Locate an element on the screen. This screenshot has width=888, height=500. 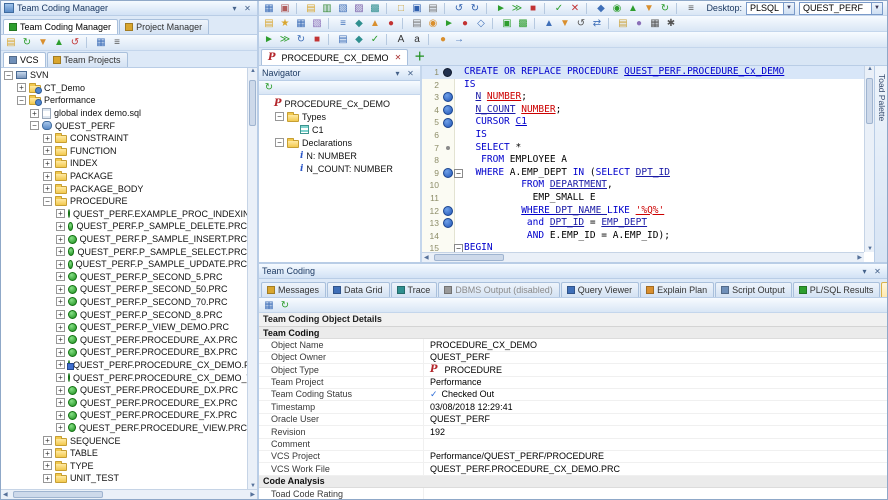
tree-item: + QUEST_PERF.PROCEDURE_EX.PRC is located at coordinates (124, 402).